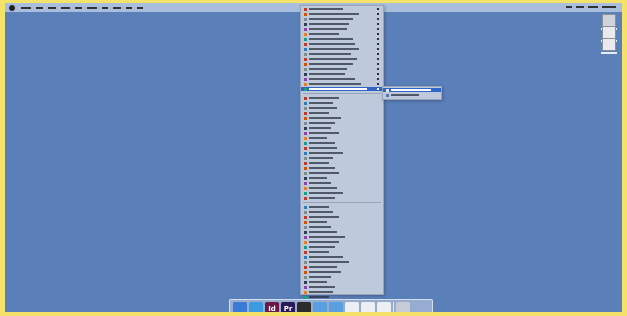 The height and width of the screenshot is (316, 627). Describe the element at coordinates (403, 307) in the screenshot. I see `trash-icon` at that location.